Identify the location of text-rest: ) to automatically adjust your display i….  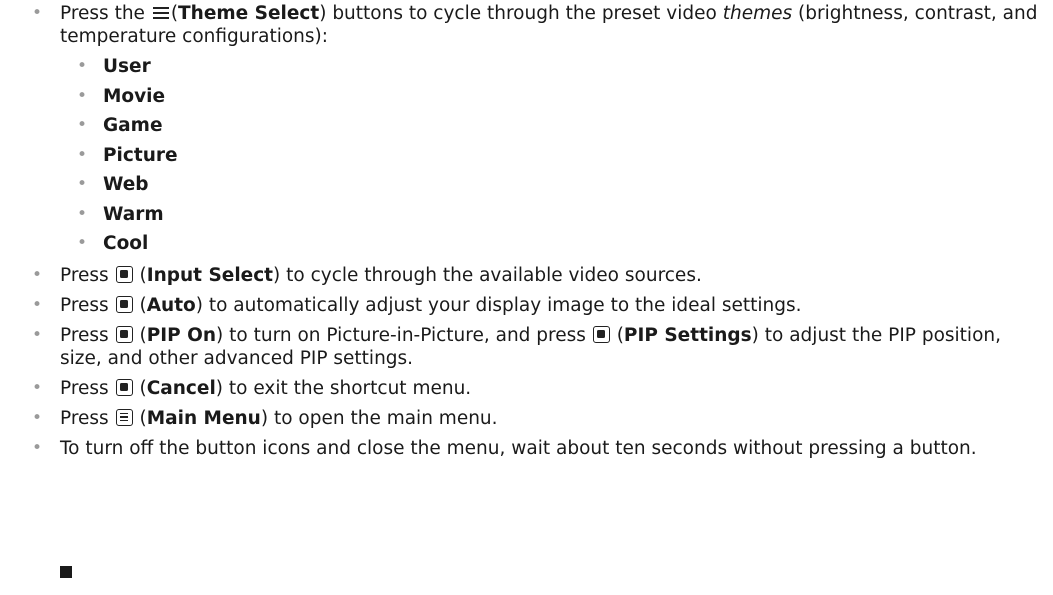
(498, 305).